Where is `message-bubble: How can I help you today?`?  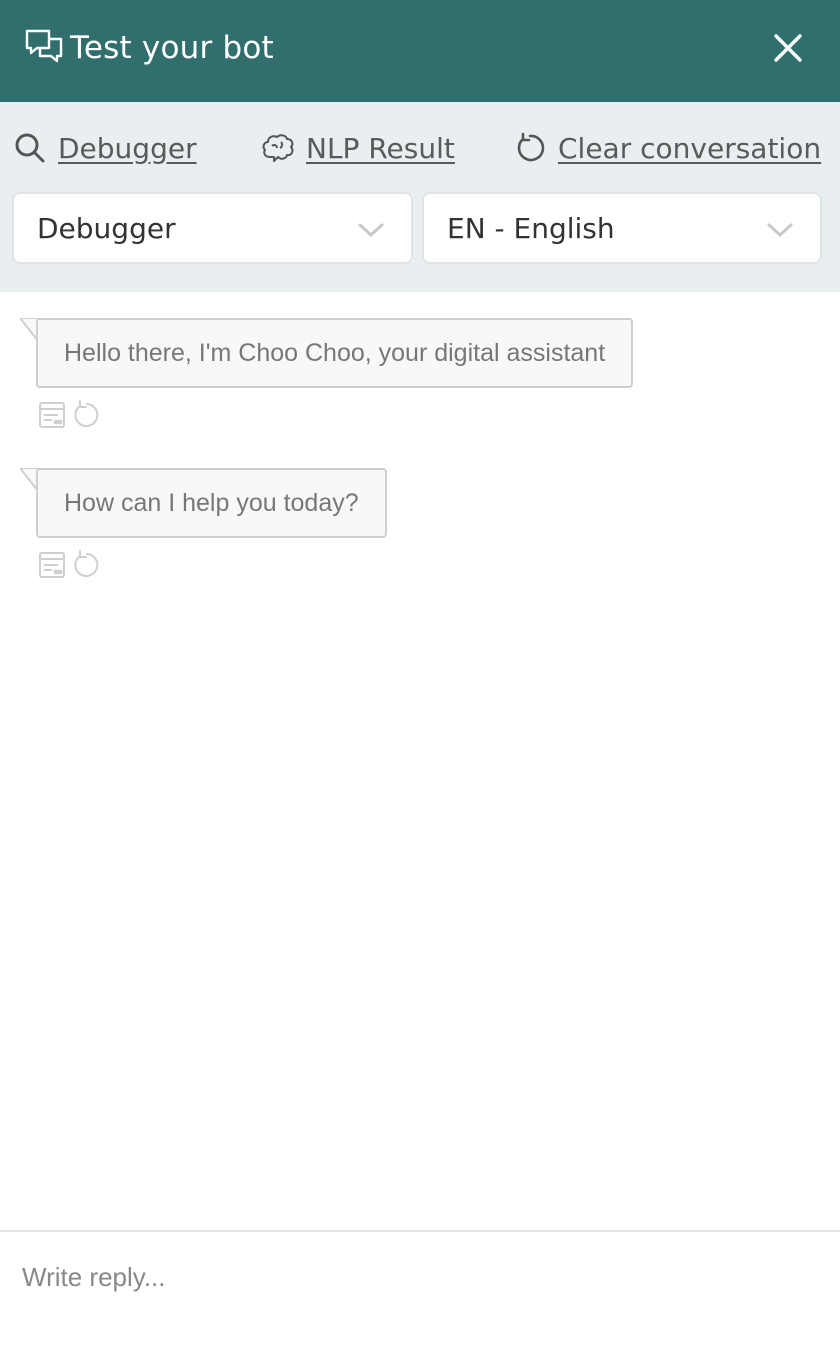 message-bubble: How can I help you today? is located at coordinates (211, 503).